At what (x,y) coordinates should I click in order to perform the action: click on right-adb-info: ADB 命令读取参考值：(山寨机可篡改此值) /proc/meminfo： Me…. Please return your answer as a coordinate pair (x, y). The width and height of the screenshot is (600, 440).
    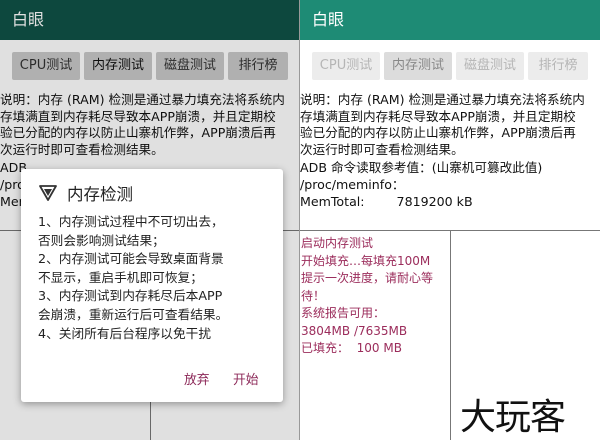
    Looking at the image, I should click on (421, 184).